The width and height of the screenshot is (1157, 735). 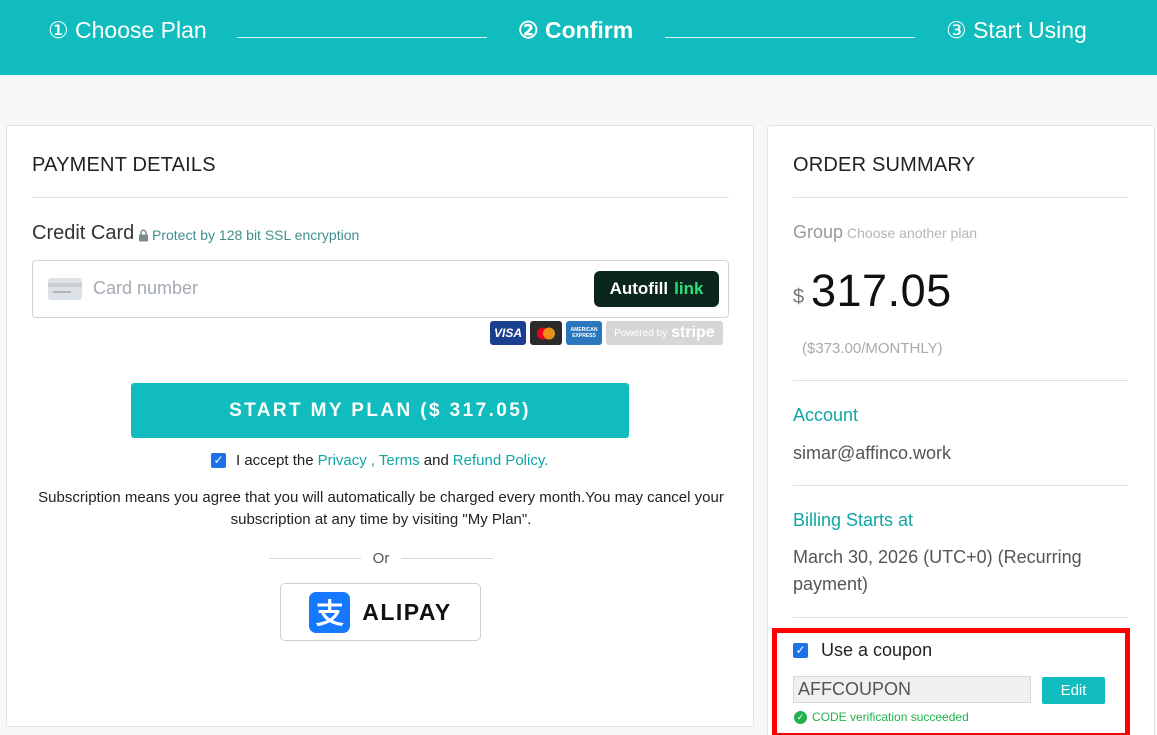 I want to click on checkout-stepper: ① Choose Plan ② Confirm ③ Start Using, so click(x=578, y=37).